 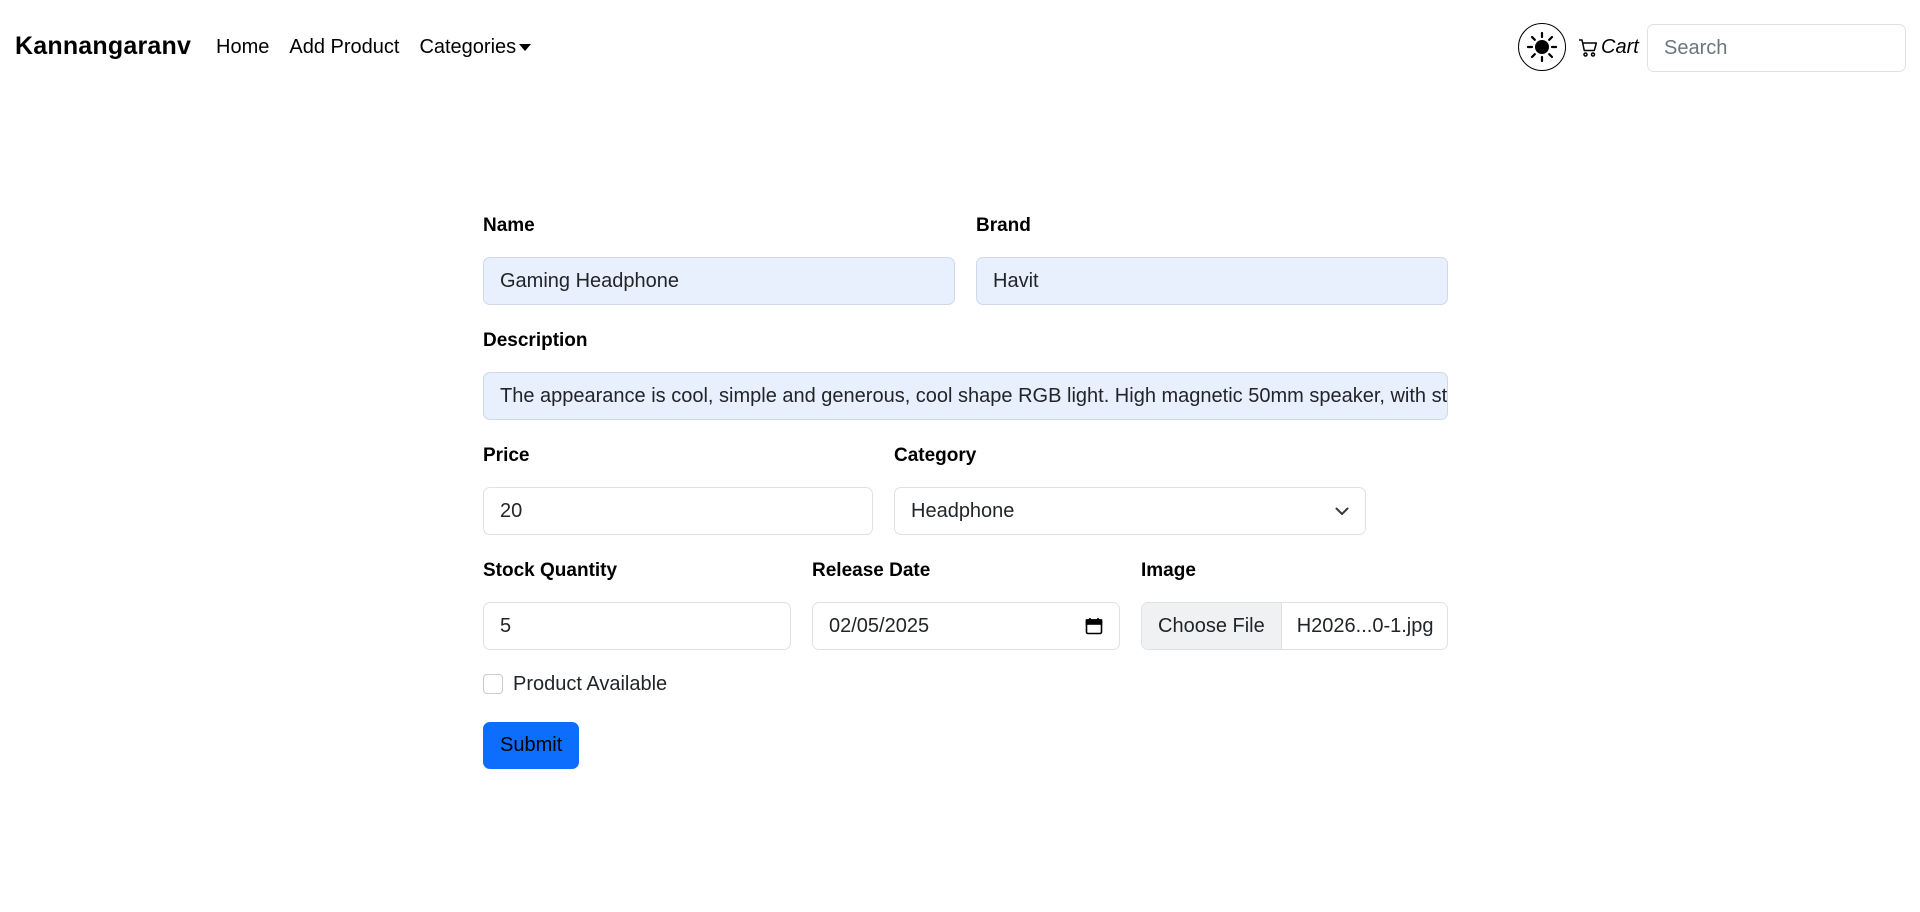 I want to click on choose-file-button: Choose File, so click(x=1212, y=626).